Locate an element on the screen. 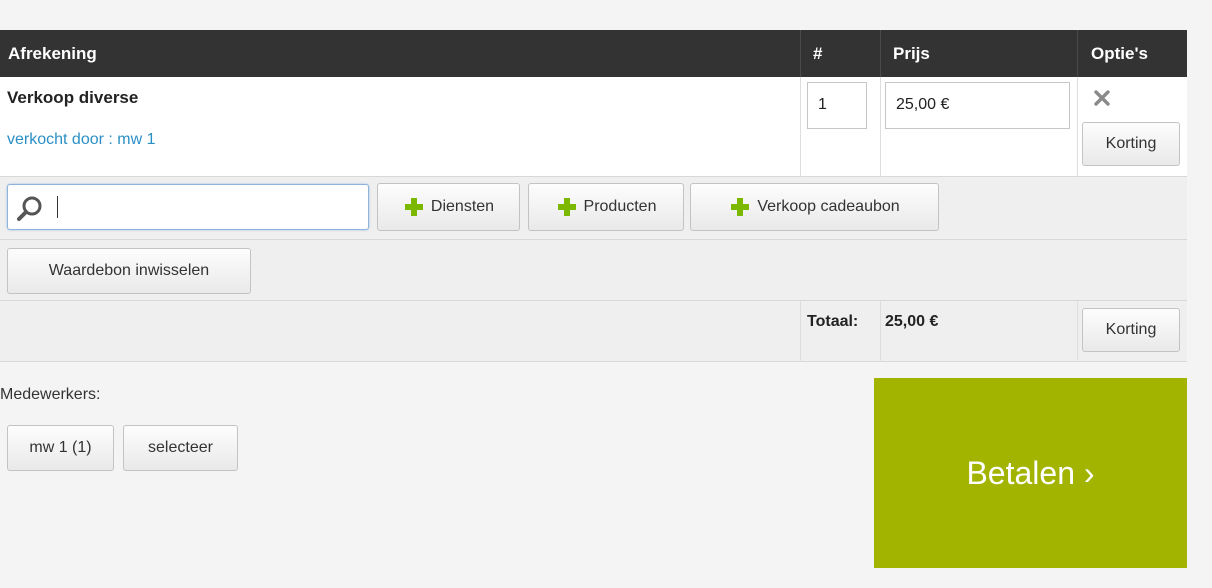 The image size is (1212, 588). voucher-row: Waardebon inwisselen is located at coordinates (593, 270).